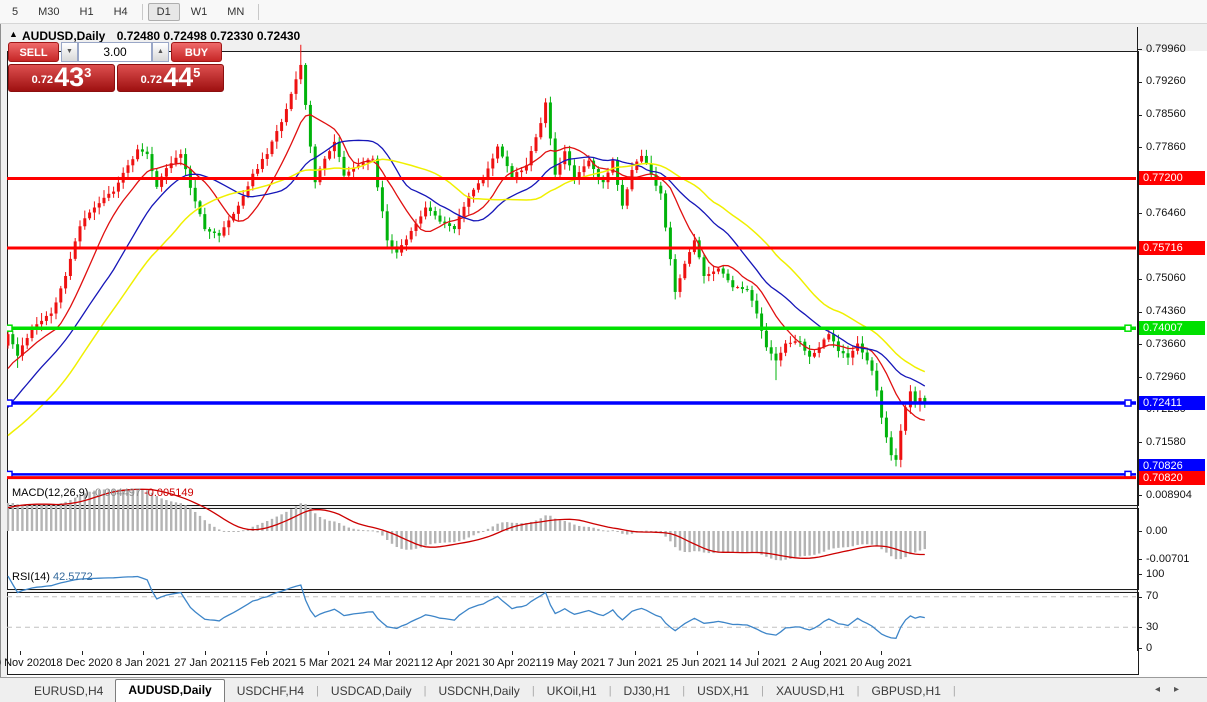 Image resolution: width=1207 pixels, height=702 pixels. Describe the element at coordinates (1166, 48) in the screenshot. I see `price-tick-label: 0.79960` at that location.